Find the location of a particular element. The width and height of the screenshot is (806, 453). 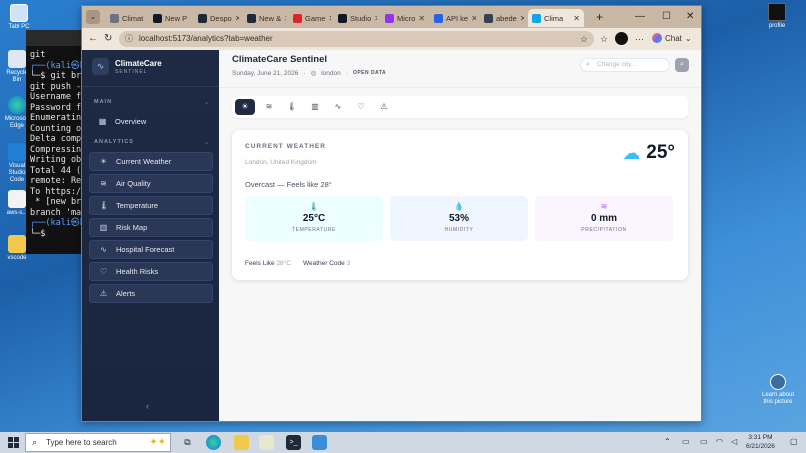

folder-tray-icon: ▭ is located at coordinates (686, 441).